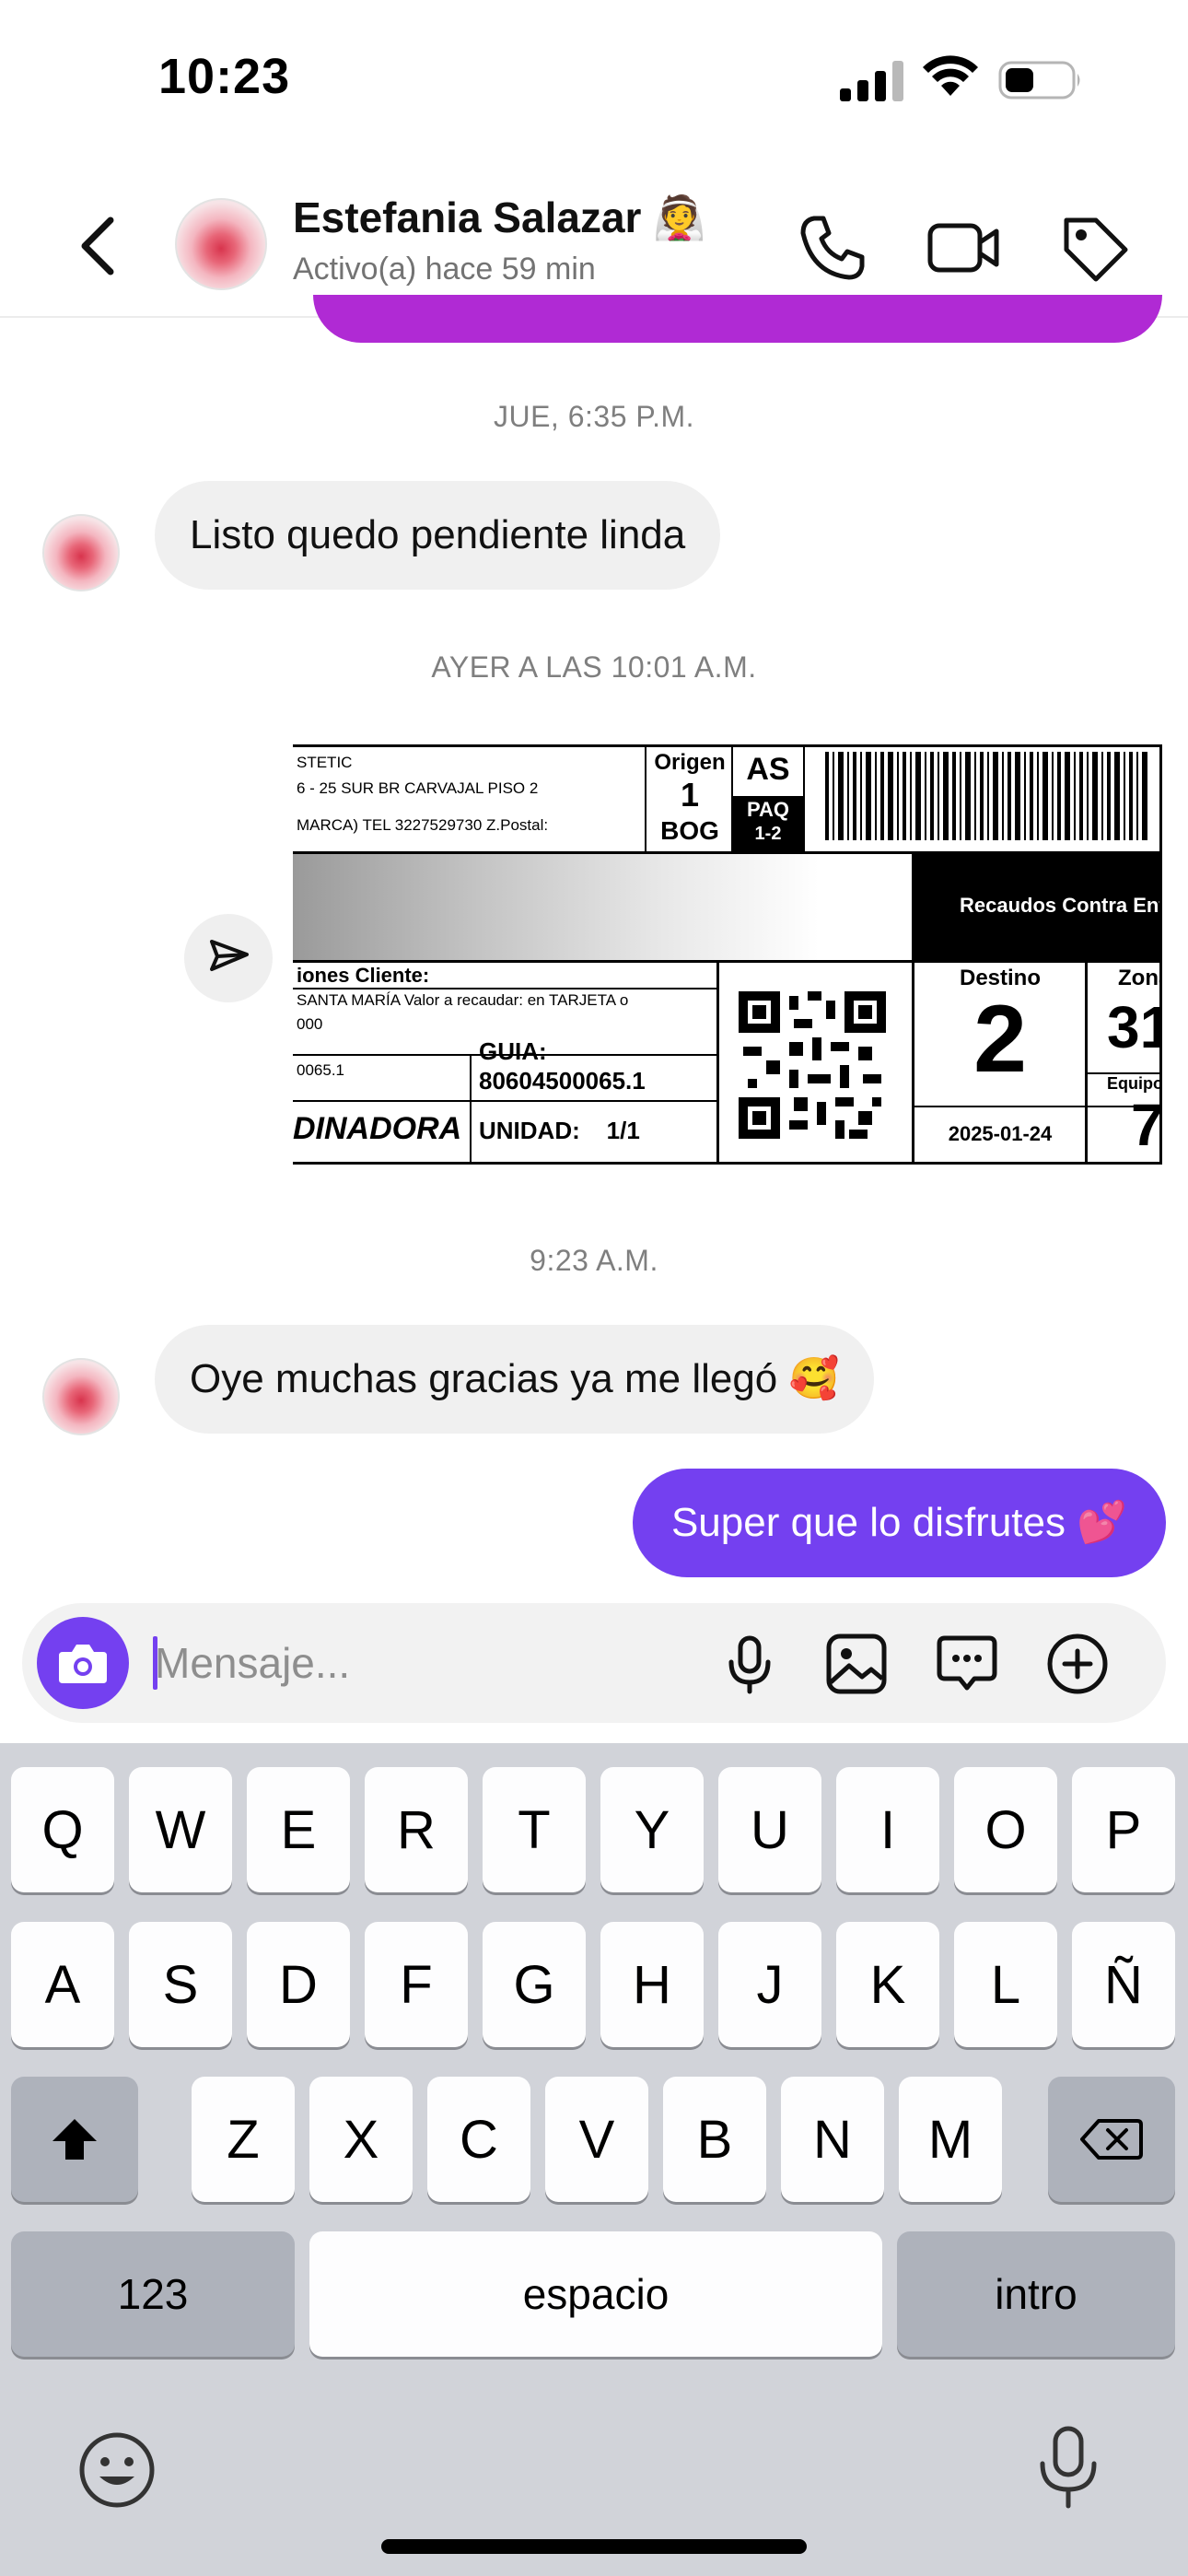 The height and width of the screenshot is (2576, 1188). What do you see at coordinates (594, 2546) in the screenshot?
I see `home-indicator` at bounding box center [594, 2546].